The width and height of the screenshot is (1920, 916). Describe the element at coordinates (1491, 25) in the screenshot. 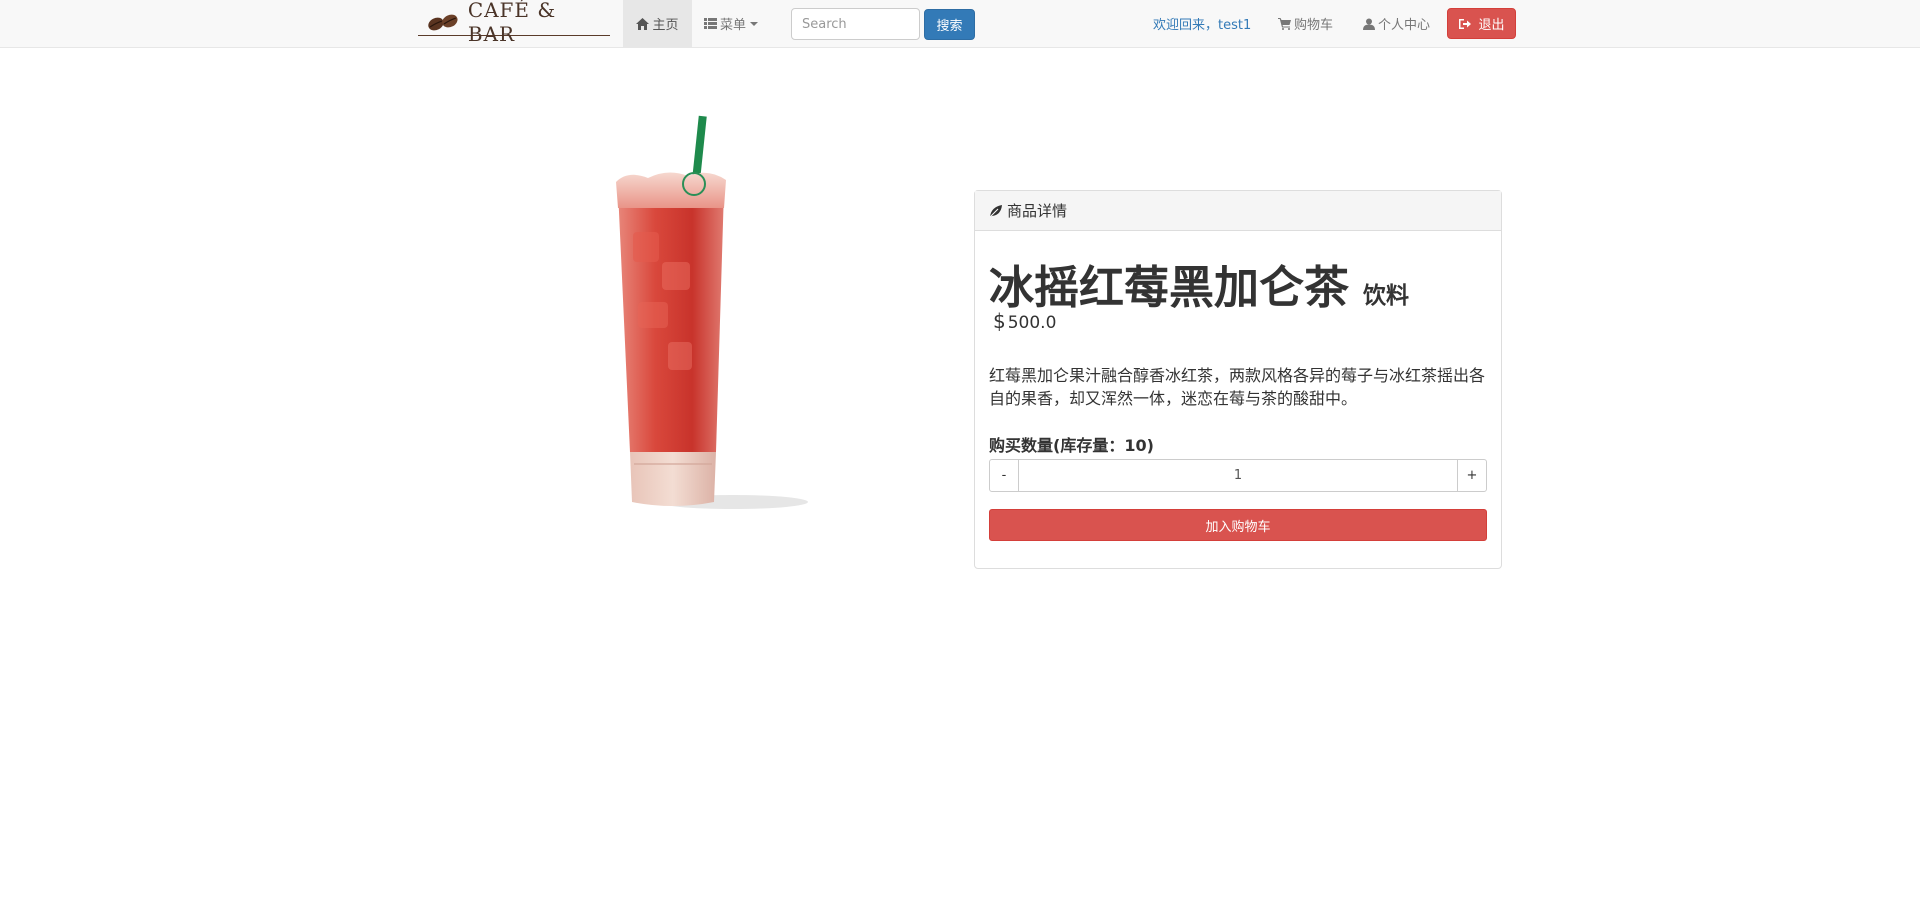

I see `logout-label: 退出` at that location.